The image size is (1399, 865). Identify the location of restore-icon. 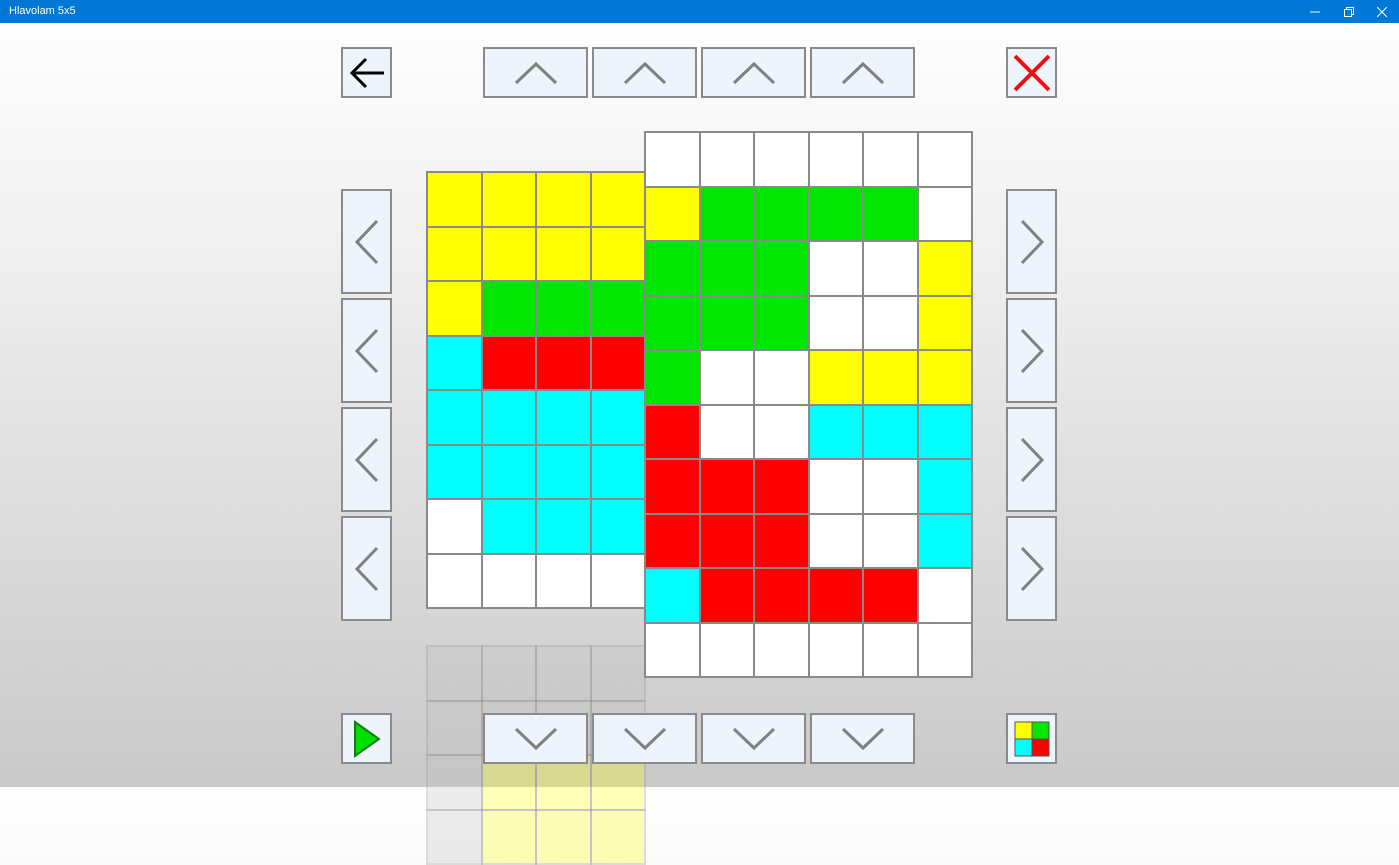
(1349, 12).